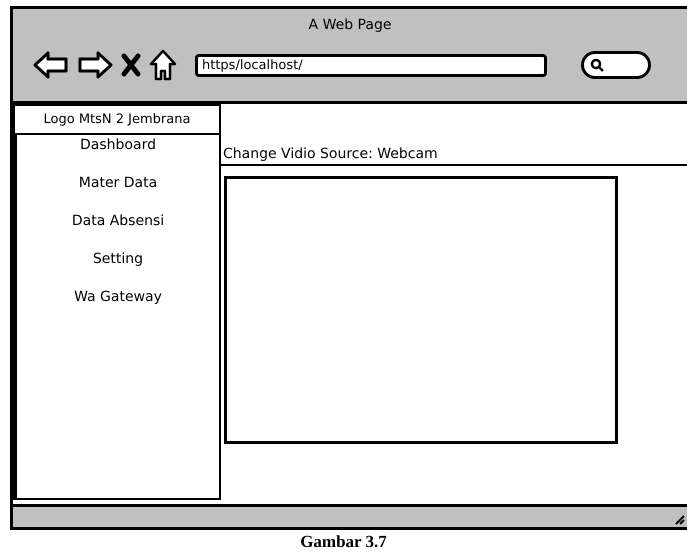 This screenshot has height=556, width=687. What do you see at coordinates (51, 65) in the screenshot?
I see `back-icon` at bounding box center [51, 65].